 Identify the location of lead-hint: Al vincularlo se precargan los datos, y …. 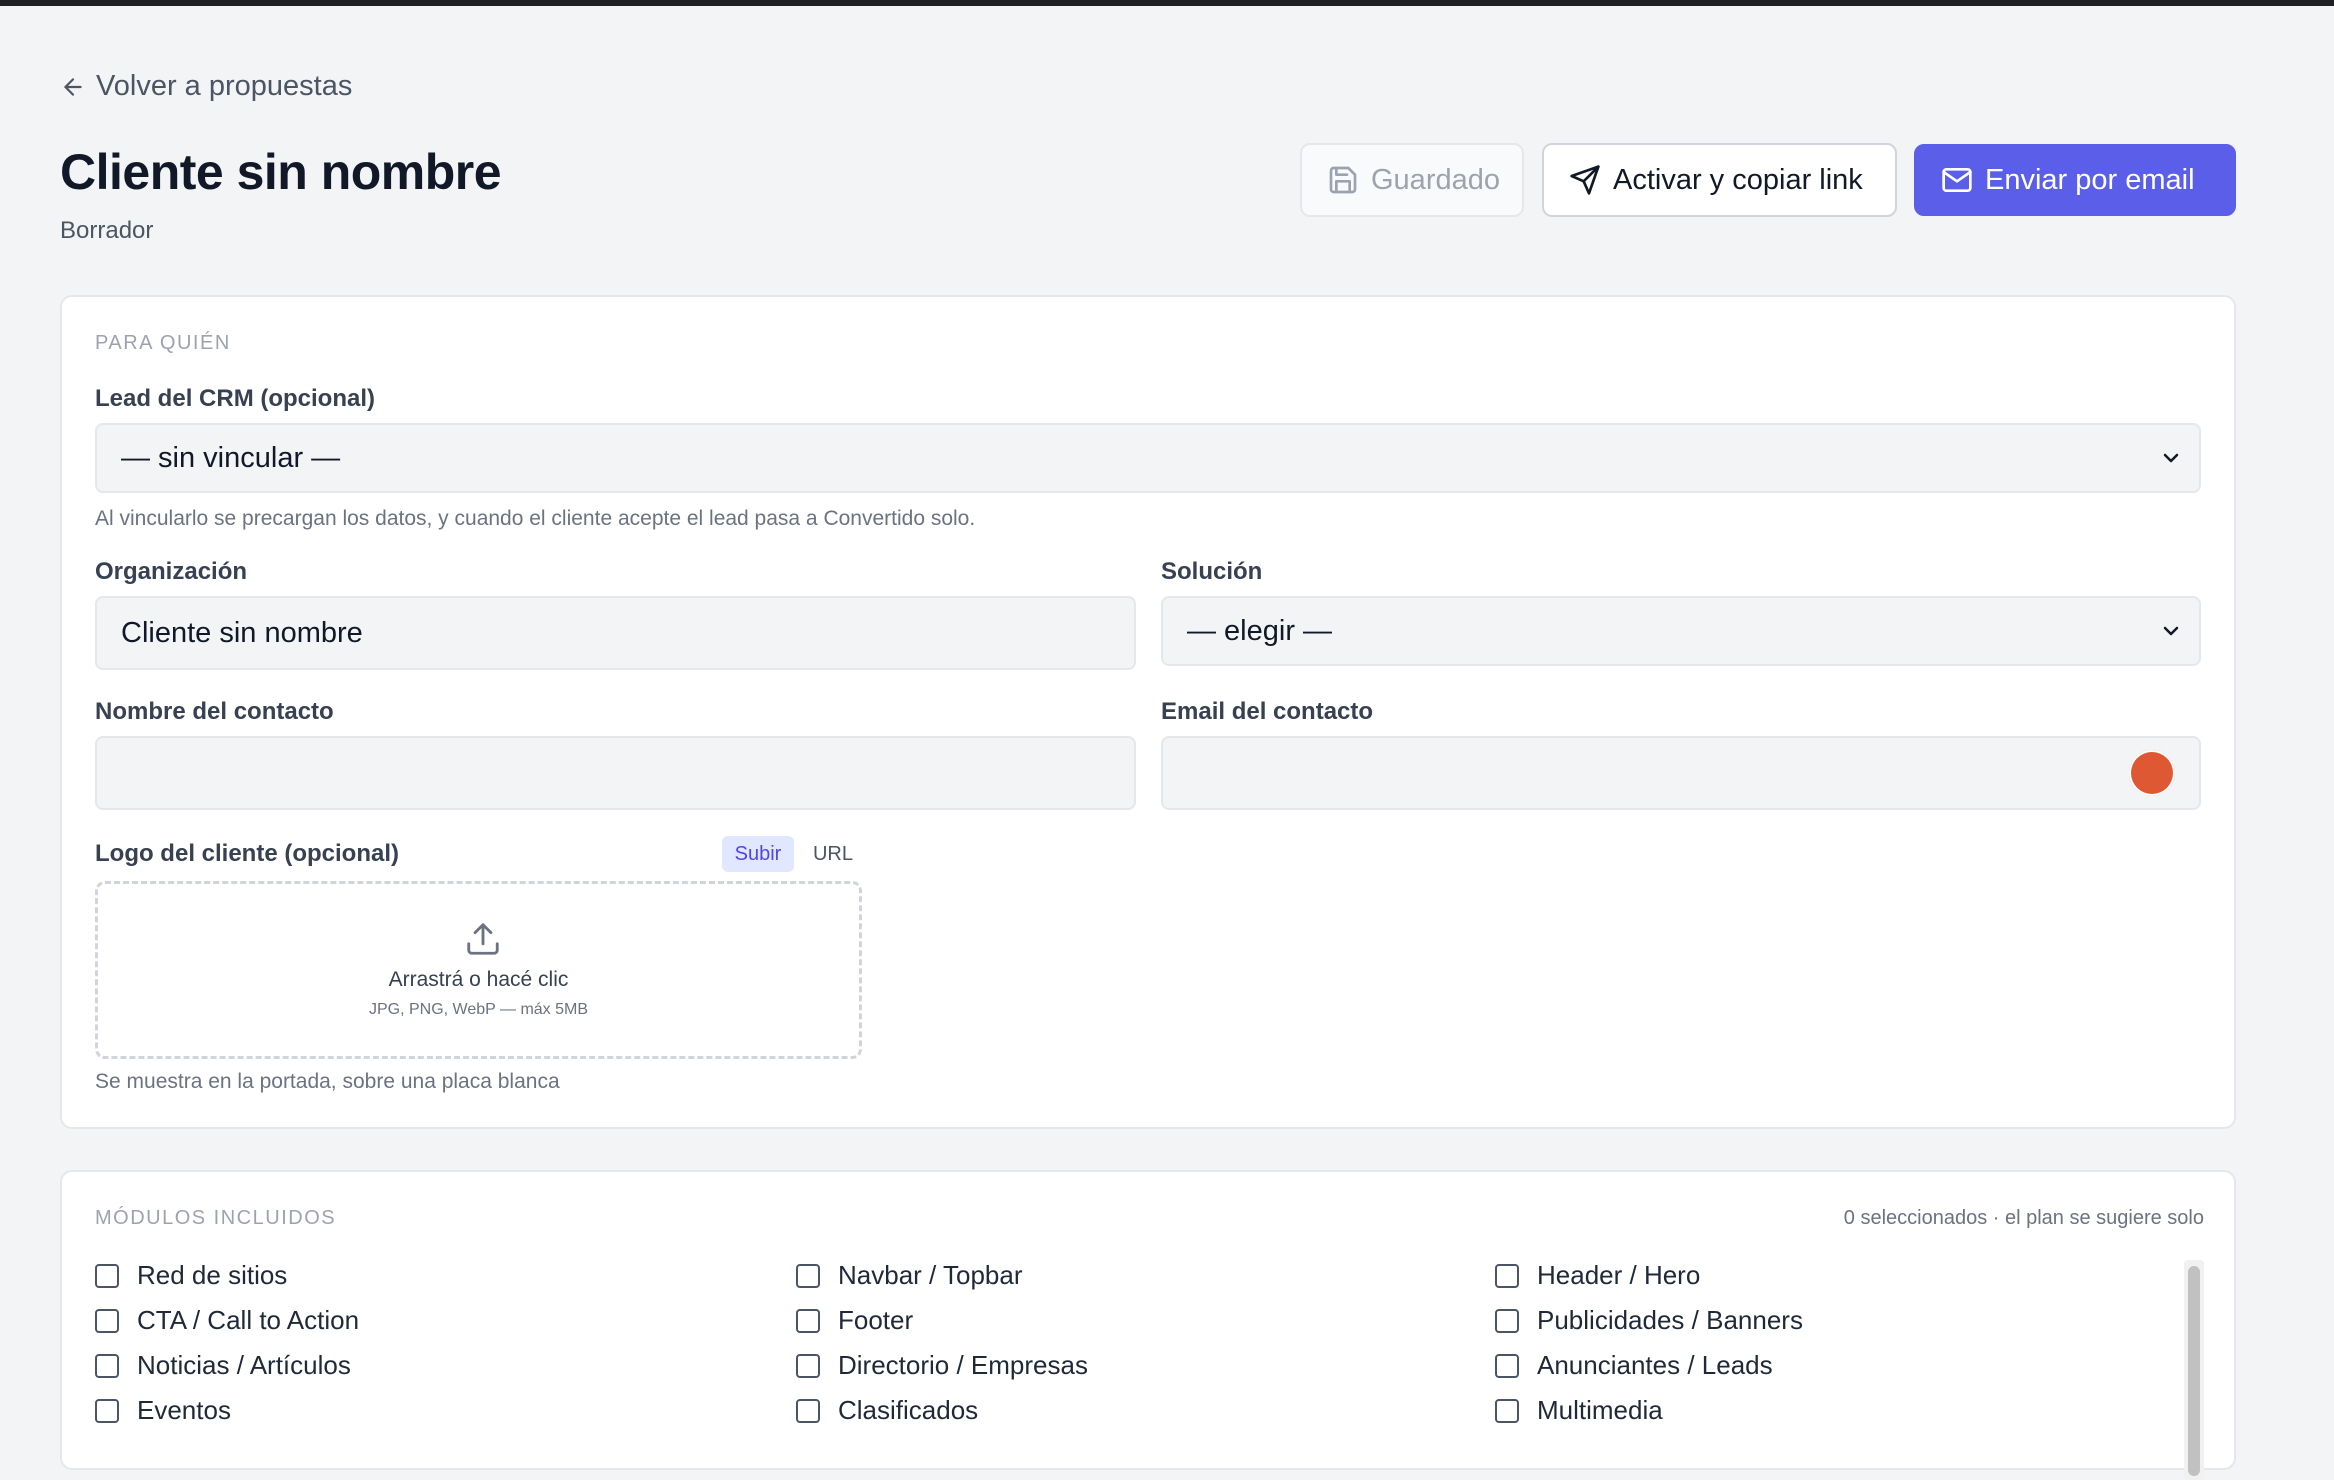
(535, 518).